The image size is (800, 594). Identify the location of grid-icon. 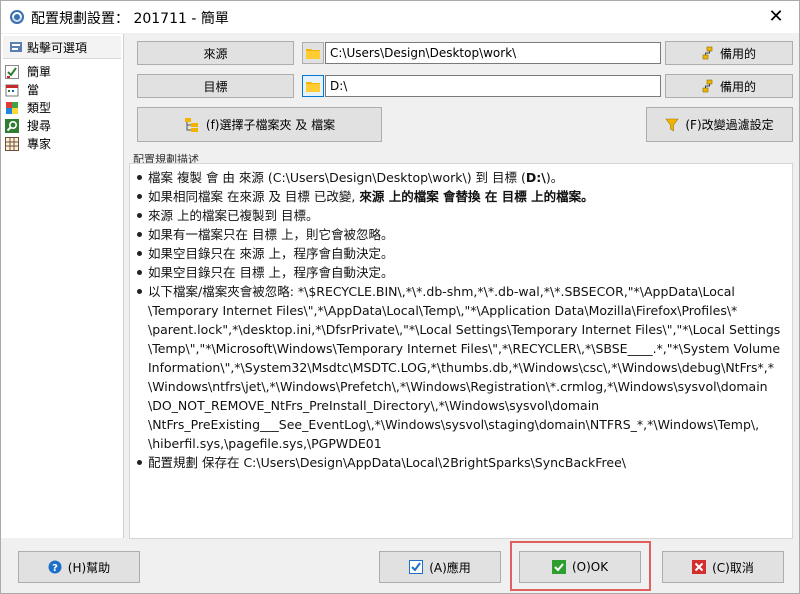
(12, 143).